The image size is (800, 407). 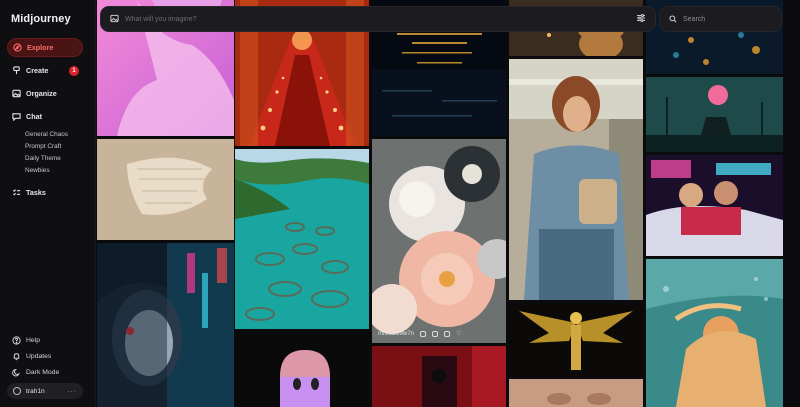 I want to click on sidebar-item-help: Help, so click(x=47, y=340).